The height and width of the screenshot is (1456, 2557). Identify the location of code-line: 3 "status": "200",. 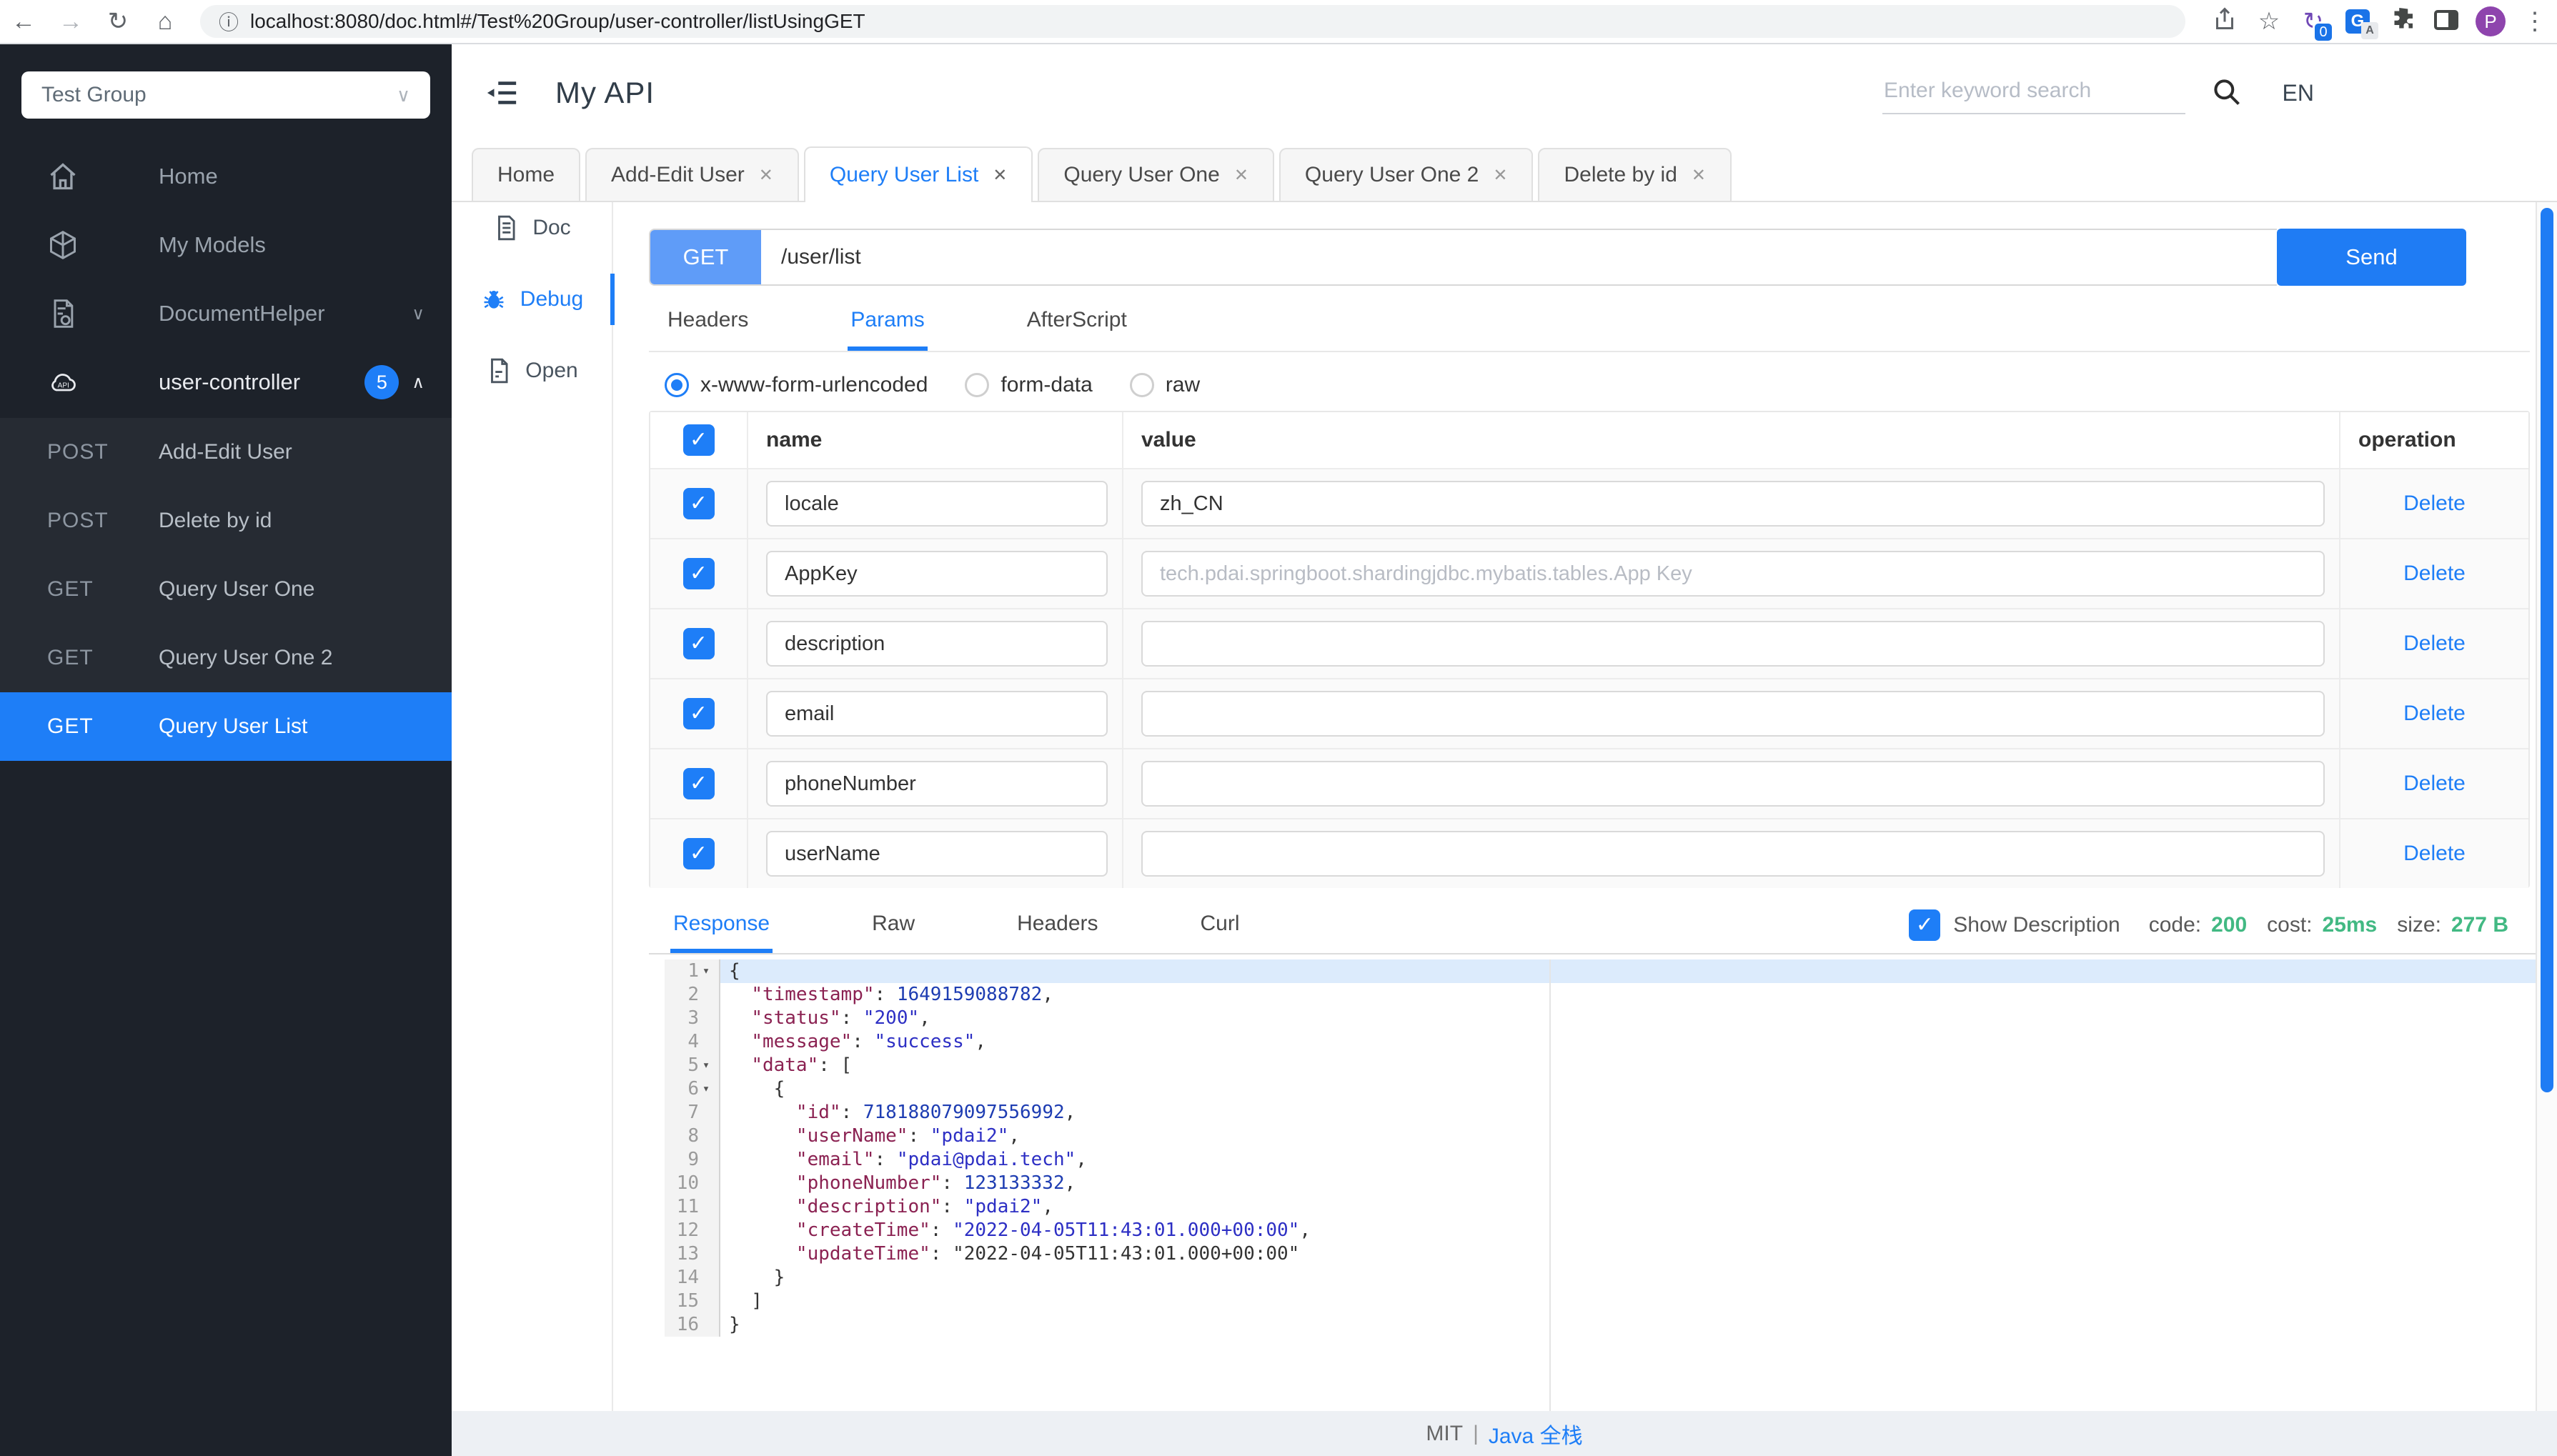
(1600, 1018).